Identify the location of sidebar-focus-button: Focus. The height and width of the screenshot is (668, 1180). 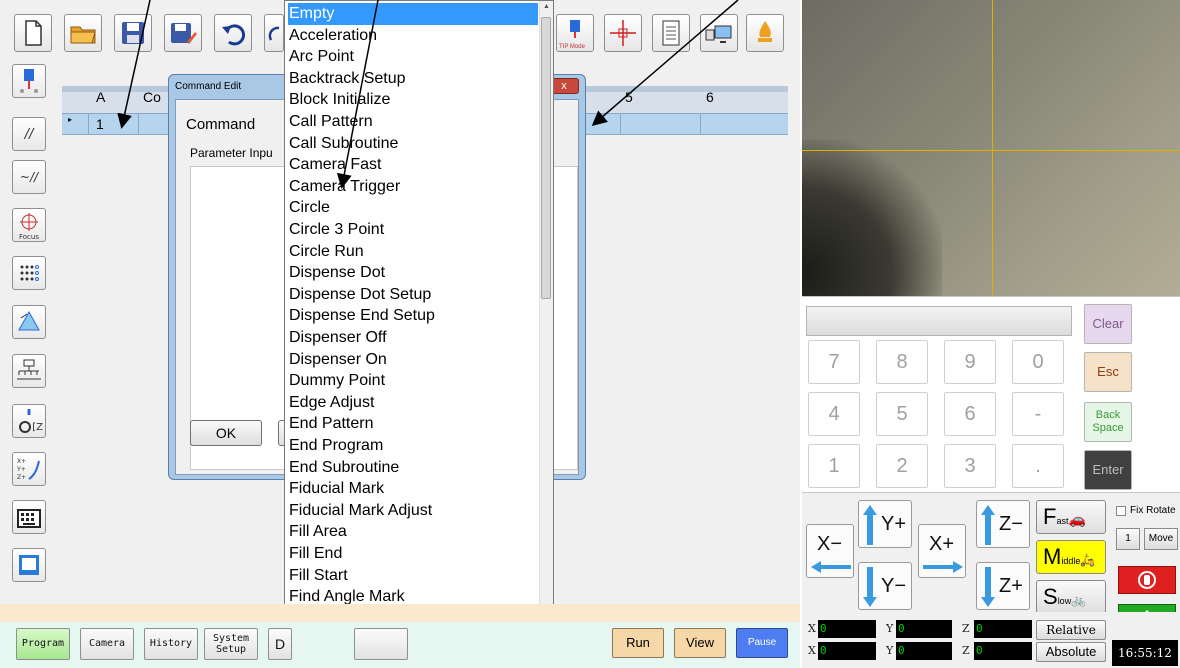
(29, 225).